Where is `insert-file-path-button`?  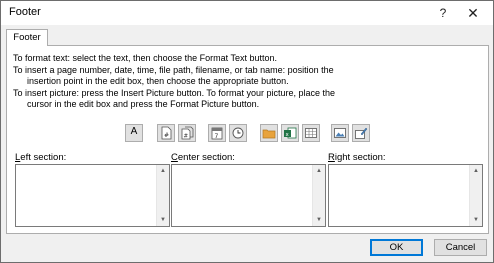
insert-file-path-button is located at coordinates (269, 133).